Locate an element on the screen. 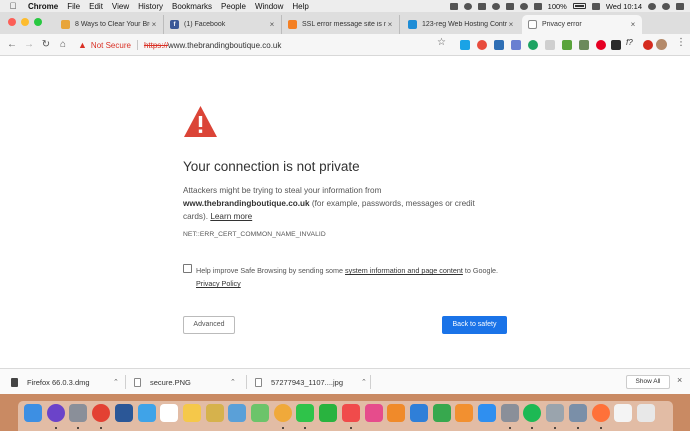 The height and width of the screenshot is (431, 690). menu-bookmarks: Bookmarks is located at coordinates (192, 6).